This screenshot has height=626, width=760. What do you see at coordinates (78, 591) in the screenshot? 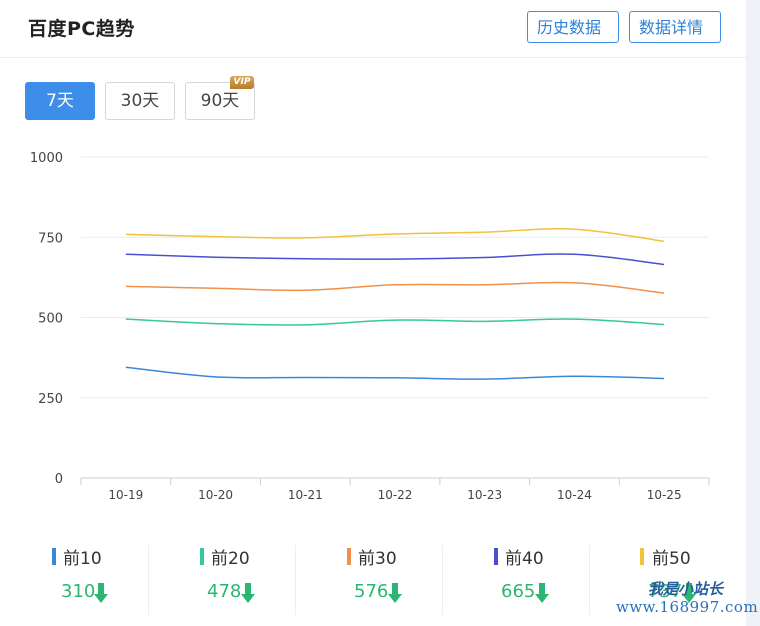
I see `legend-value: 310` at bounding box center [78, 591].